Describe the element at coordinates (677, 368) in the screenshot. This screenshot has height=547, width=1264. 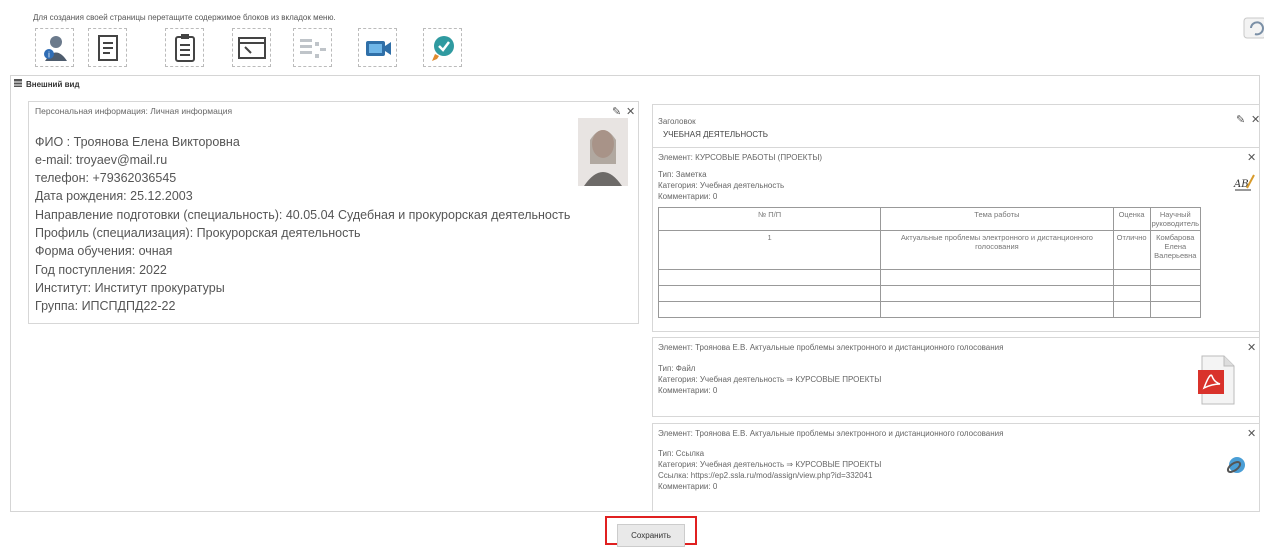
I see `file-type: Тип: Файл` at that location.